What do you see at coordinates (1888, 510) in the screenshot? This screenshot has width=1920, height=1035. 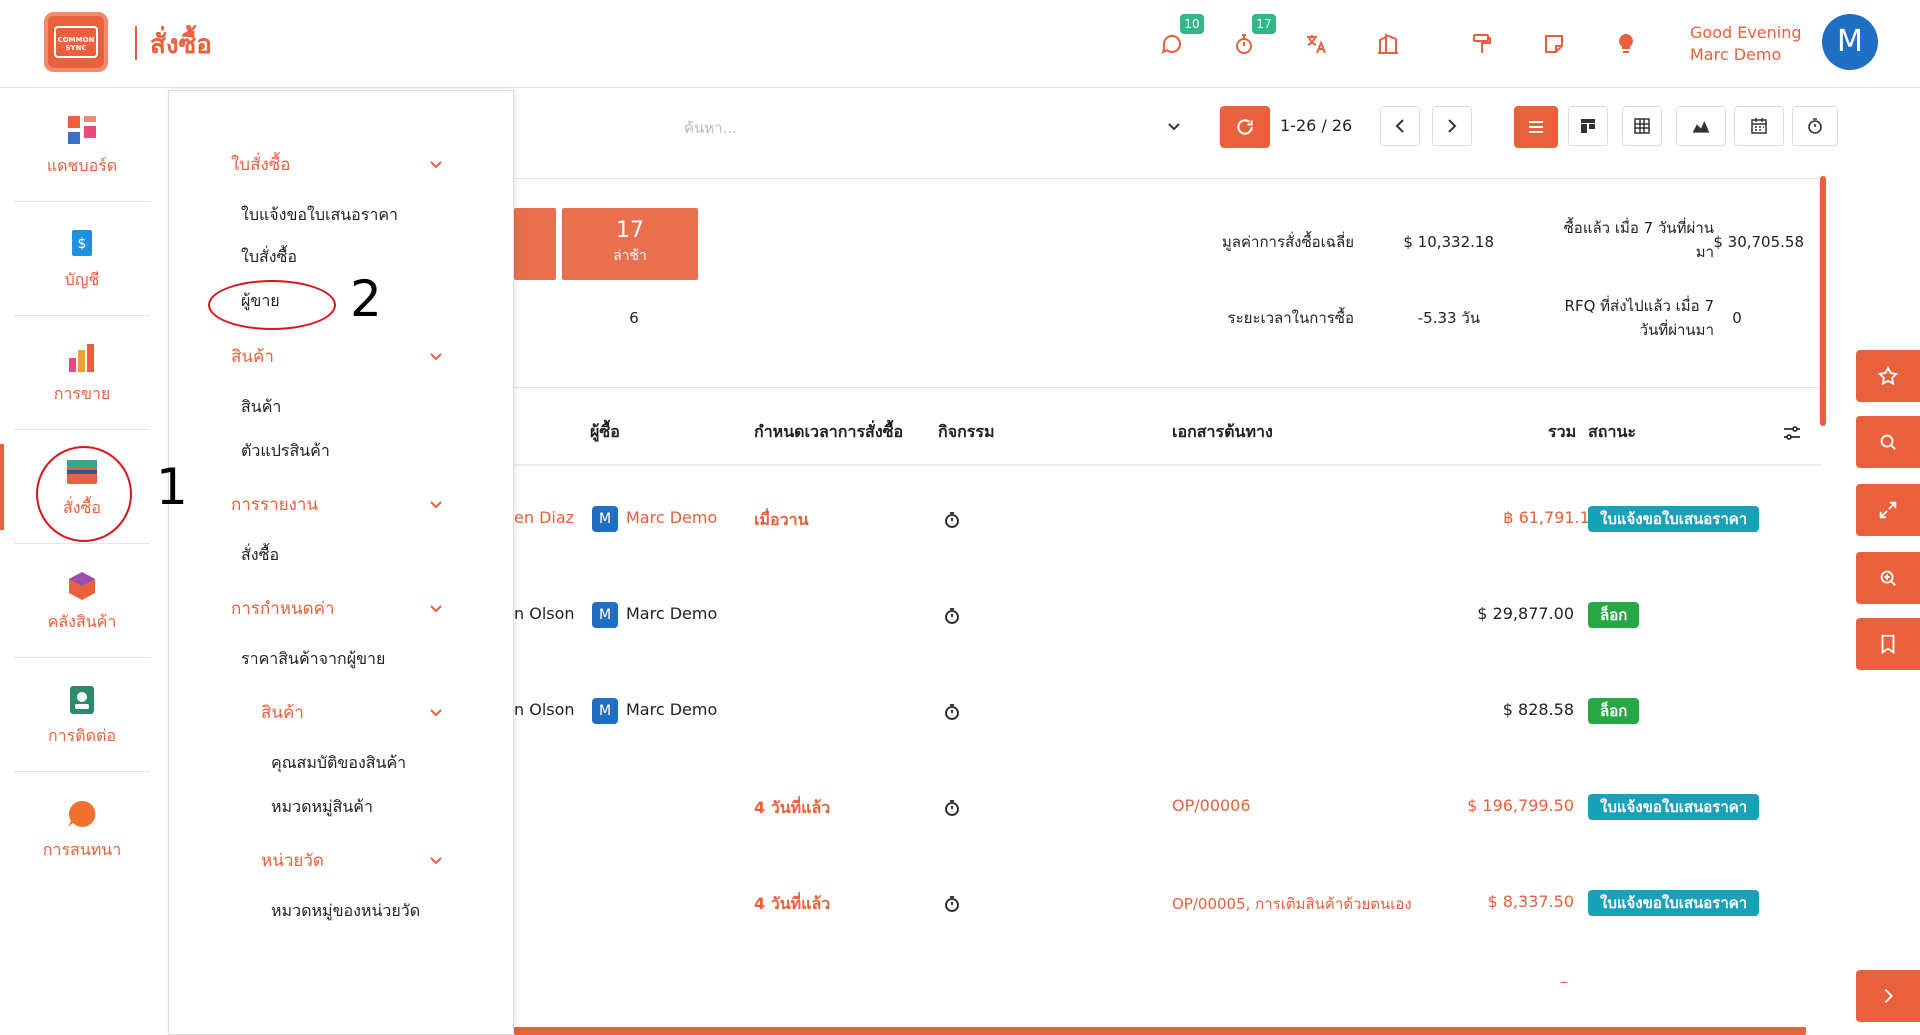 I see `fullscreen-button` at bounding box center [1888, 510].